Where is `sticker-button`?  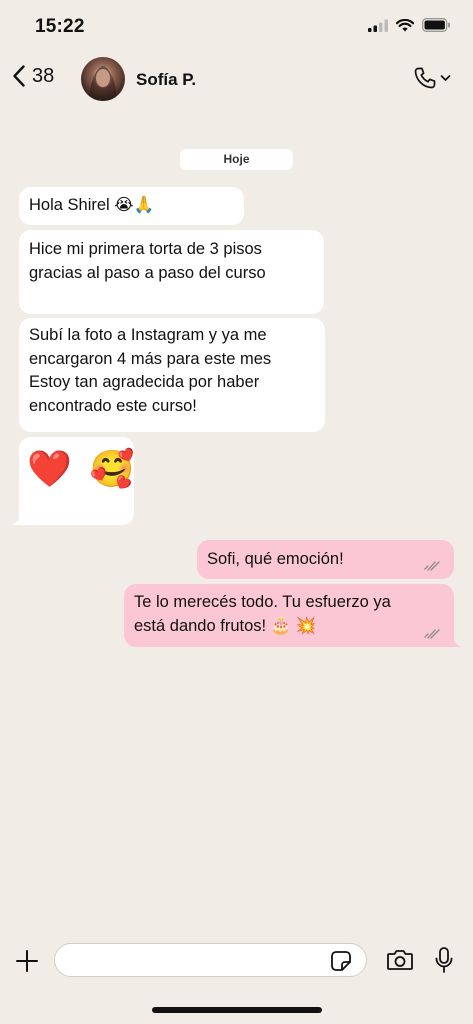
sticker-button is located at coordinates (341, 963).